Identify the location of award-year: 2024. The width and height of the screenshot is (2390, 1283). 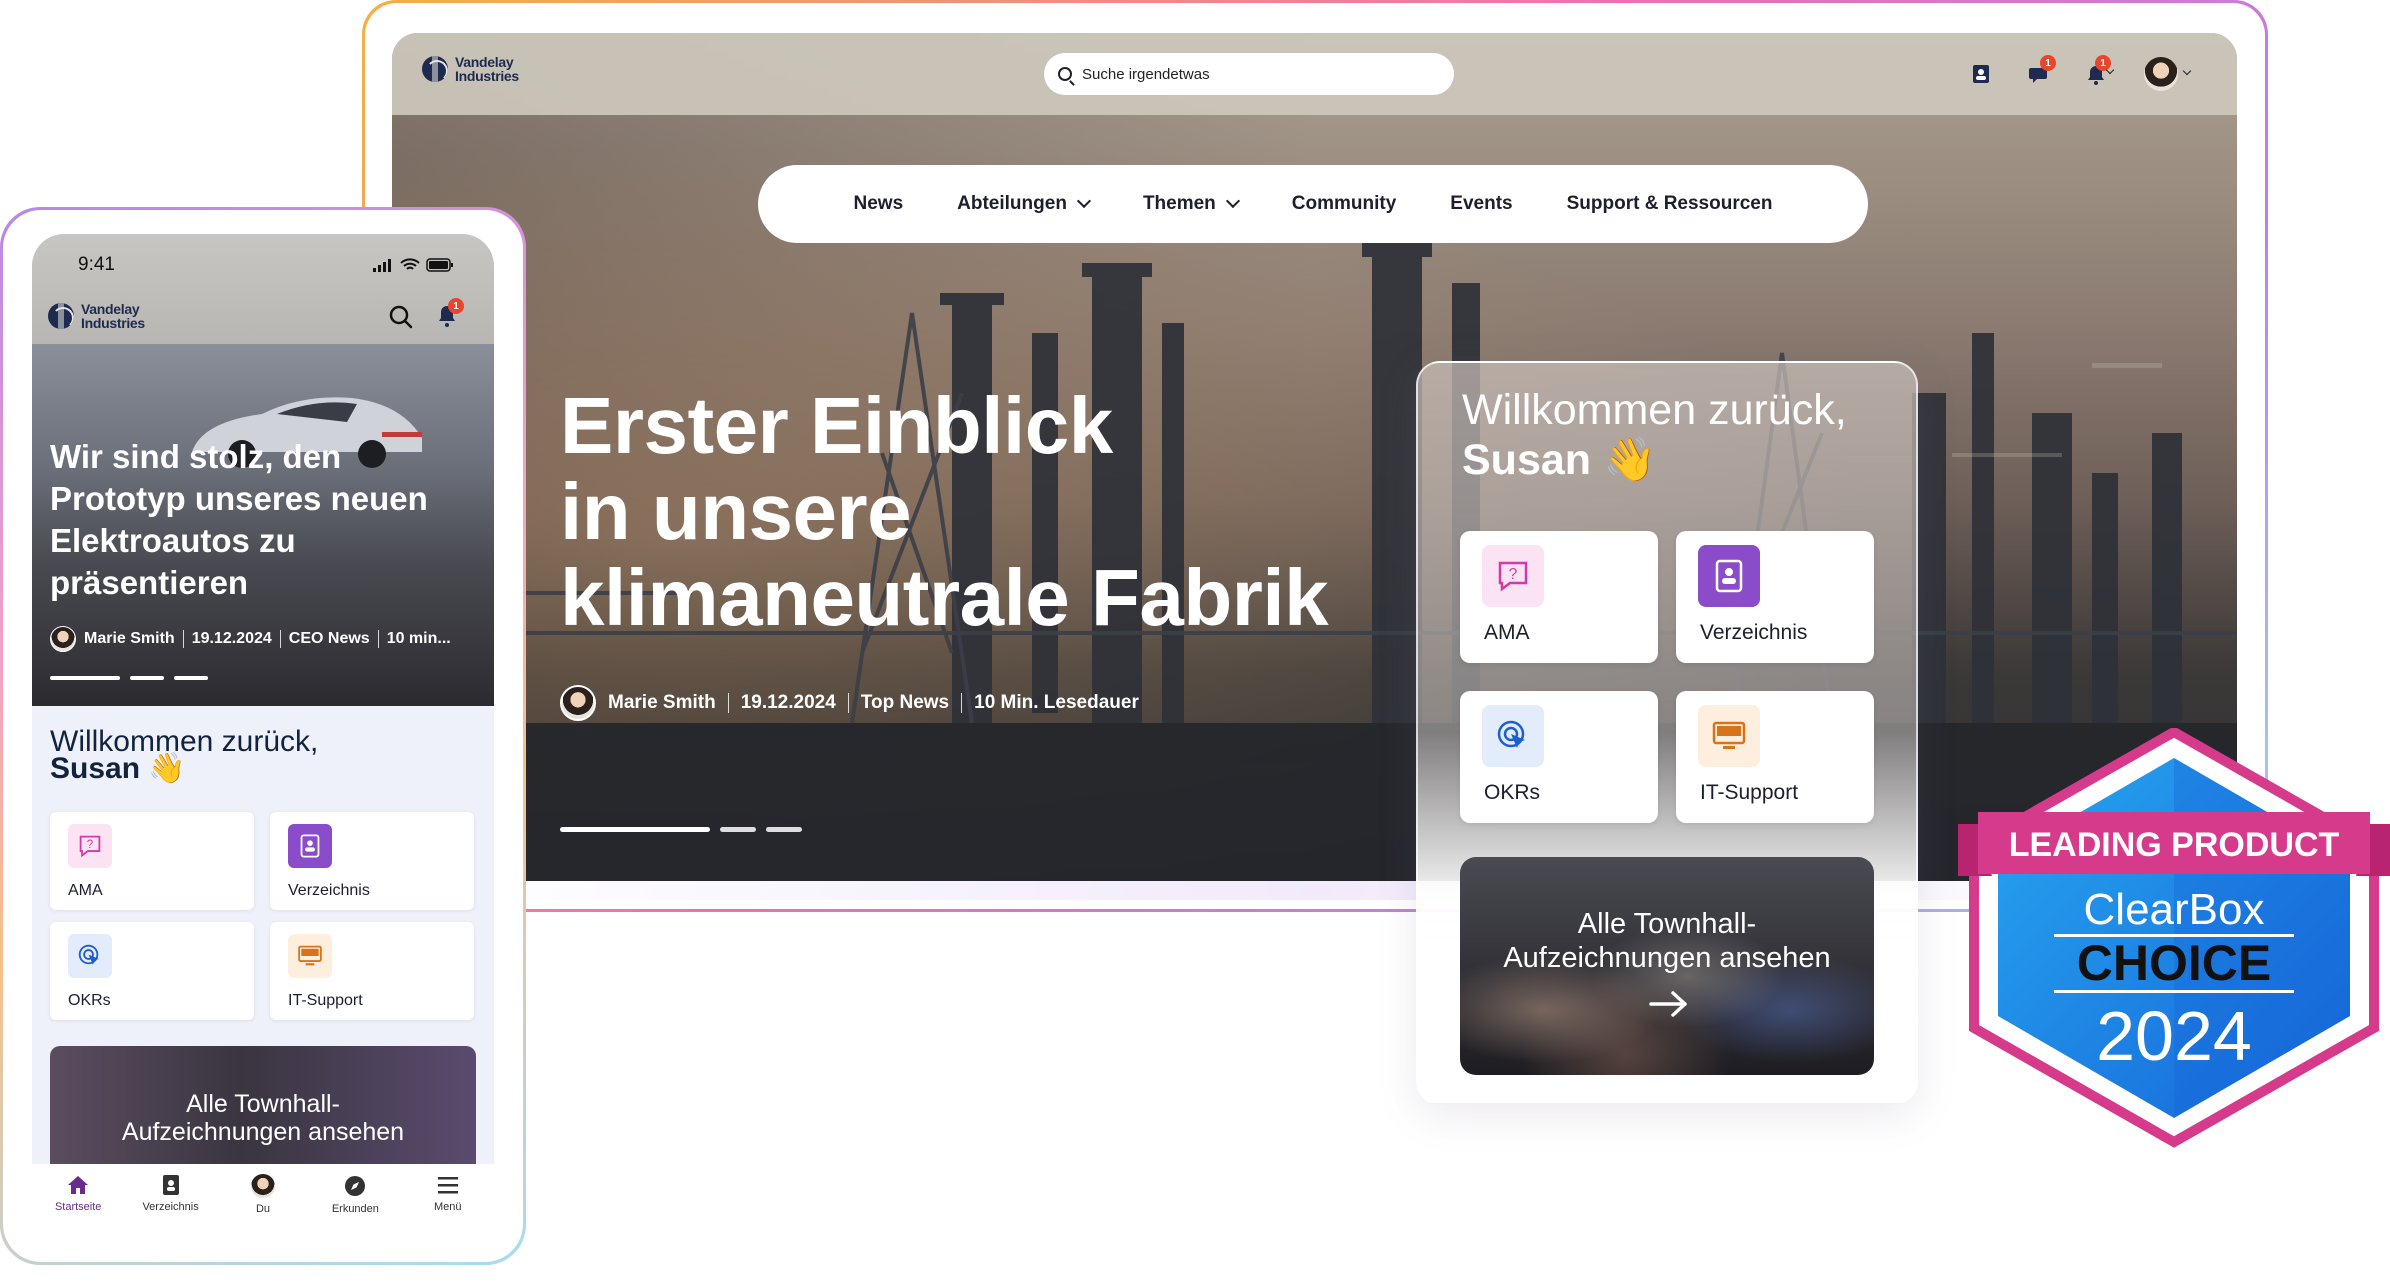
(2174, 1036).